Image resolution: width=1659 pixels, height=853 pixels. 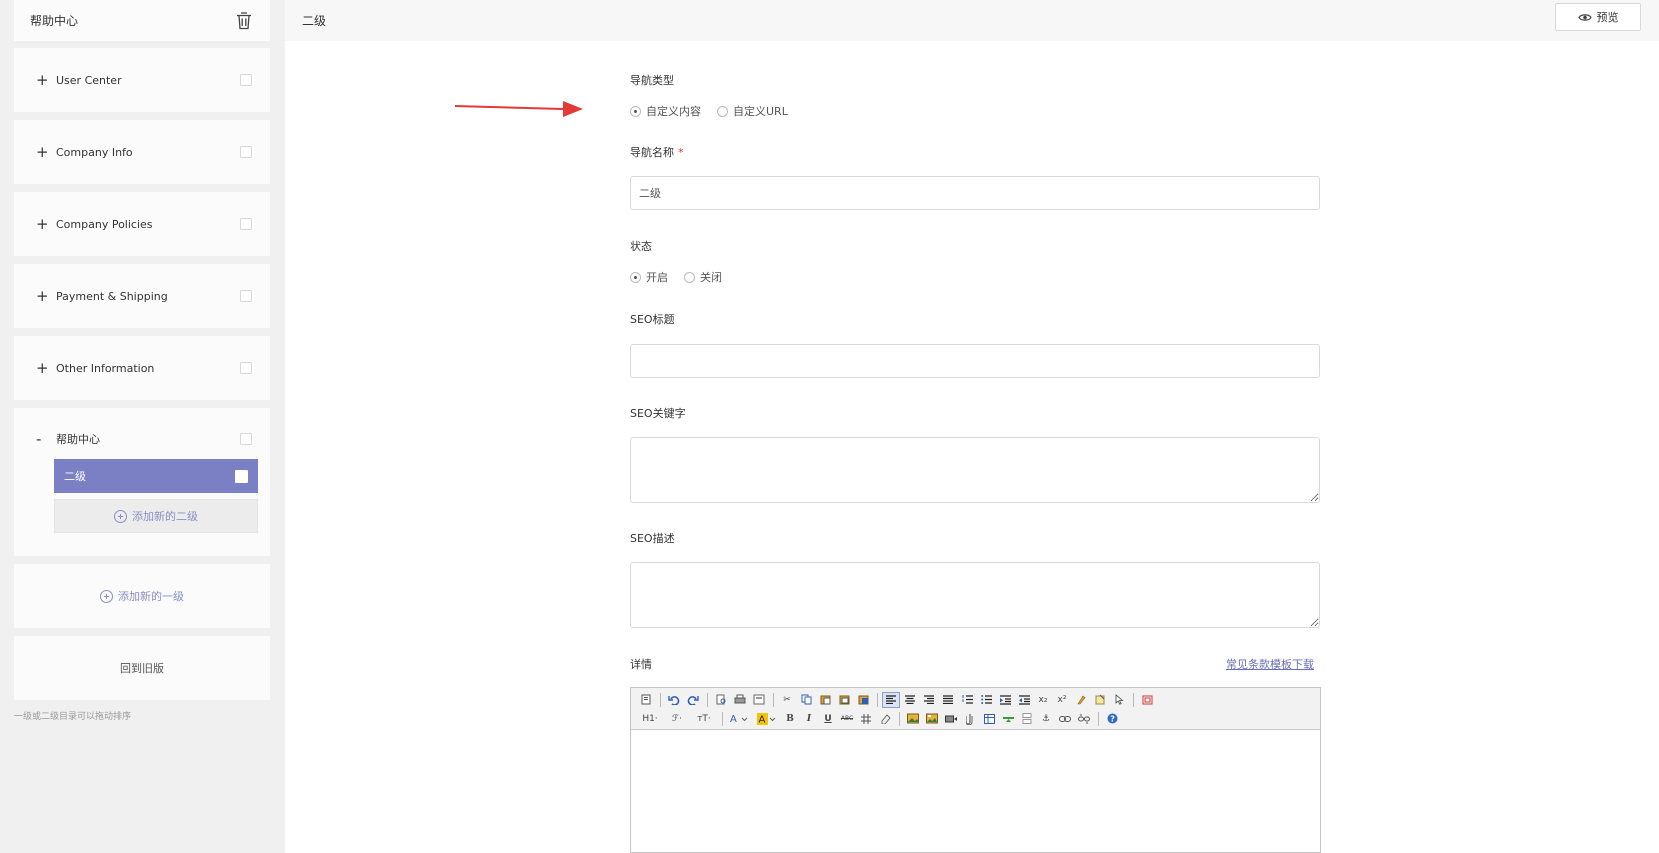 I want to click on pointer-icon, so click(x=1119, y=700).